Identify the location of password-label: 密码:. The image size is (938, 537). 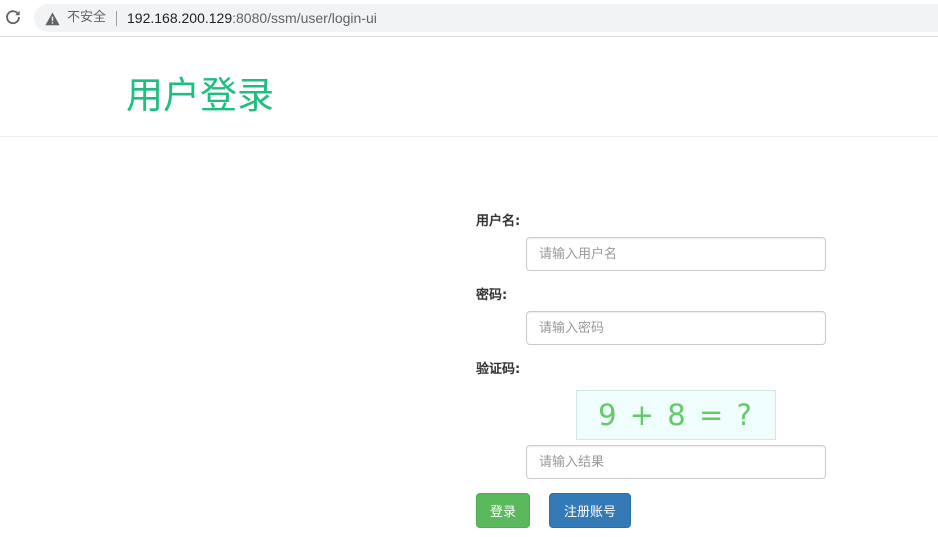
(492, 295).